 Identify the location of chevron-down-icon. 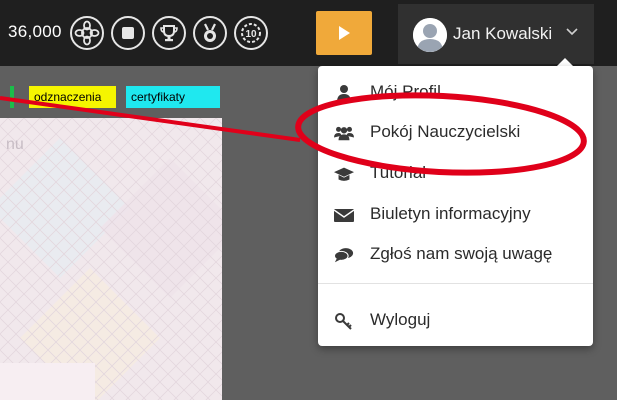
(572, 32).